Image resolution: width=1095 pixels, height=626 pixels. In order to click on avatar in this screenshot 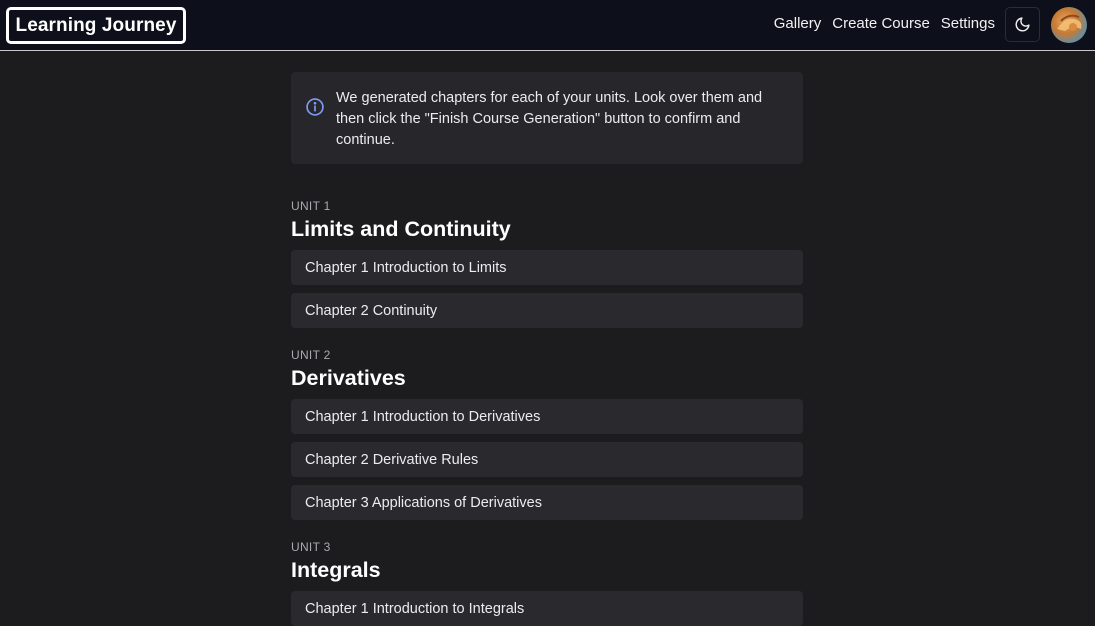, I will do `click(1069, 25)`.